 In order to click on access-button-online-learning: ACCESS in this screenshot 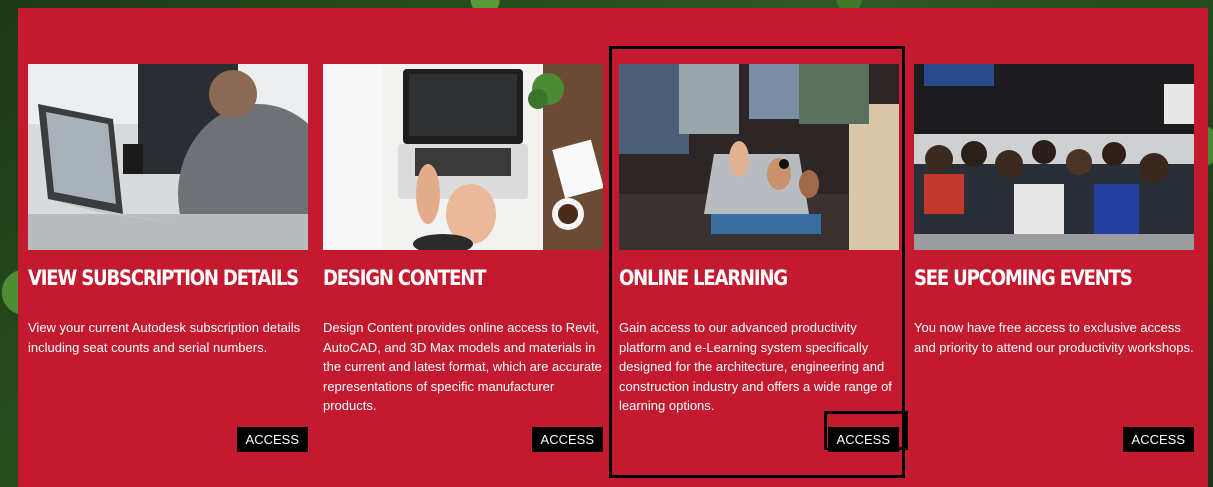, I will do `click(863, 439)`.